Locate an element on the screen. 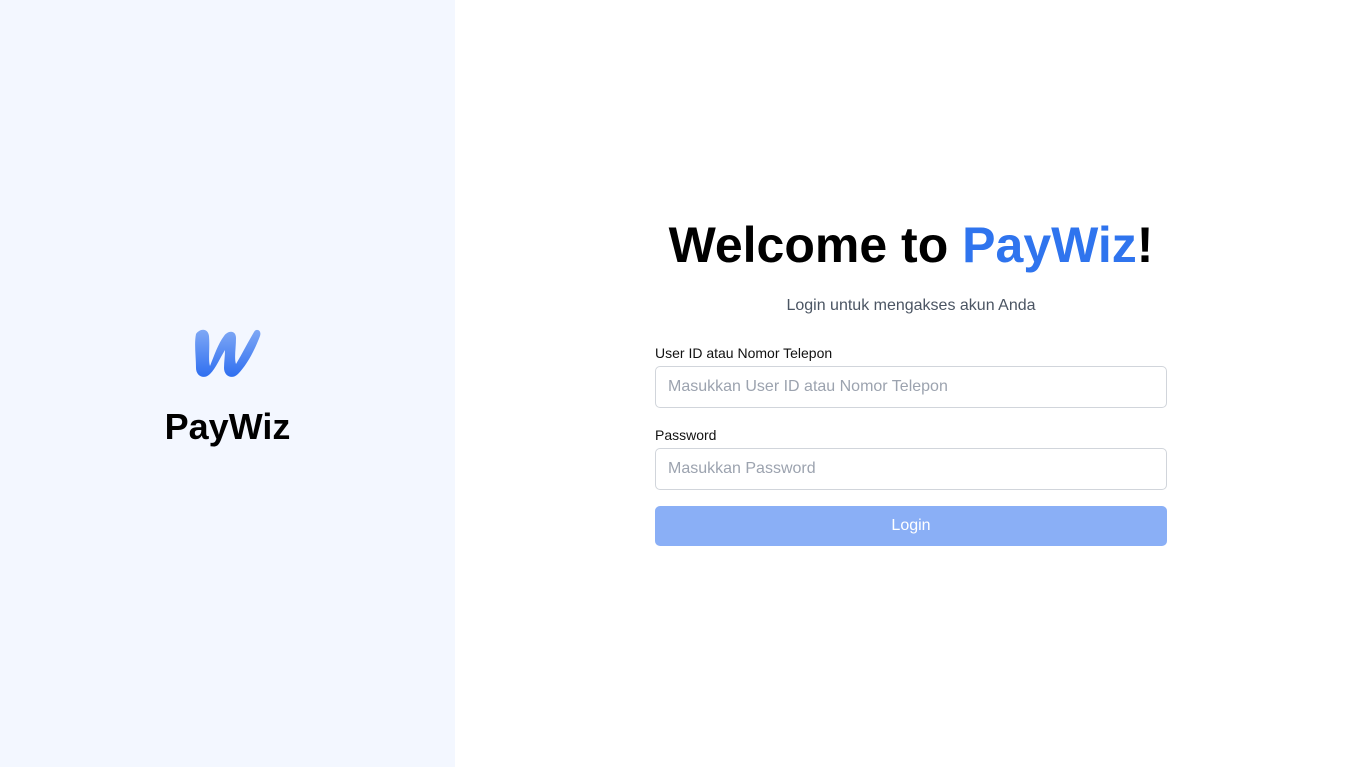 The width and height of the screenshot is (1365, 767). user-id-label: User ID atau Nomor Telepon is located at coordinates (744, 353).